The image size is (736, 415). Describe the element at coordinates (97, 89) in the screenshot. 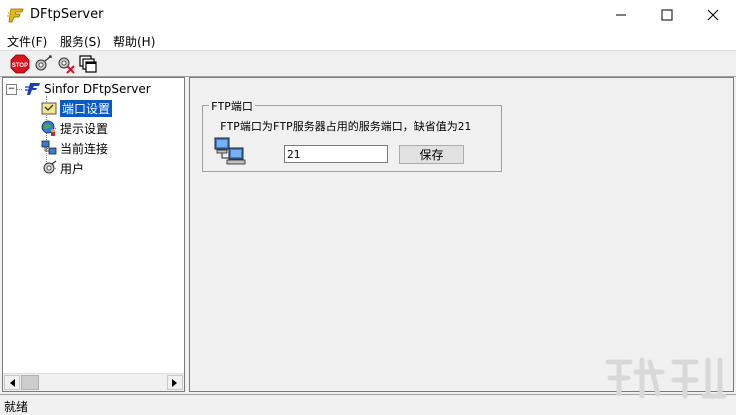

I see `tree-root-label: Sinfor DFtpServer` at that location.